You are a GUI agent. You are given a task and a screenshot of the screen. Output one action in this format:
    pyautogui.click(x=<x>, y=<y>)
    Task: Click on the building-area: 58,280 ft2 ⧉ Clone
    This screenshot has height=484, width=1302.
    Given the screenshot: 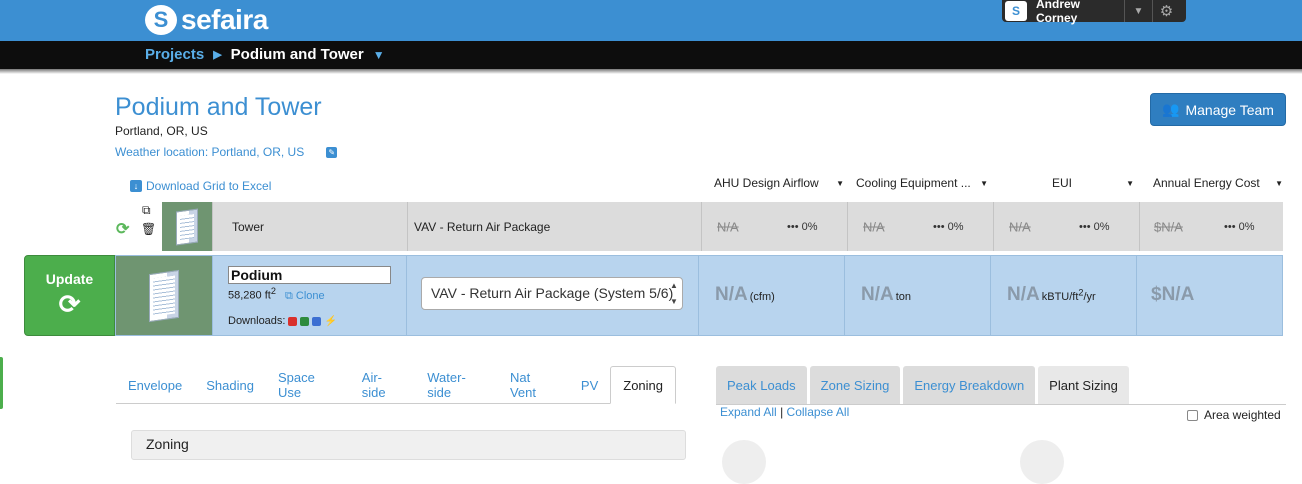 What is the action you would take?
    pyautogui.click(x=276, y=294)
    